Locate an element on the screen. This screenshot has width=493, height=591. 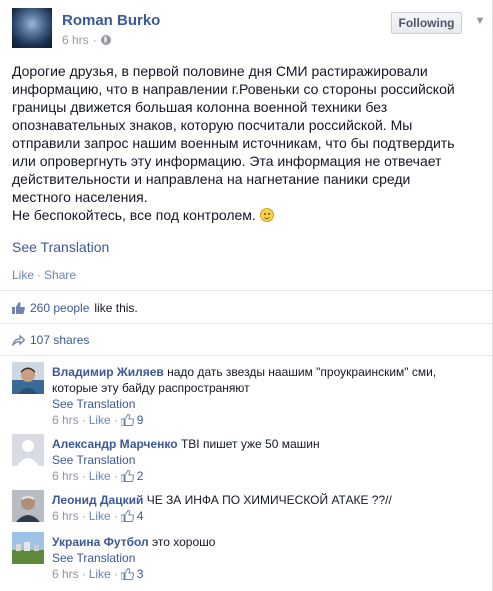
comment-text: это хорошо is located at coordinates (184, 542).